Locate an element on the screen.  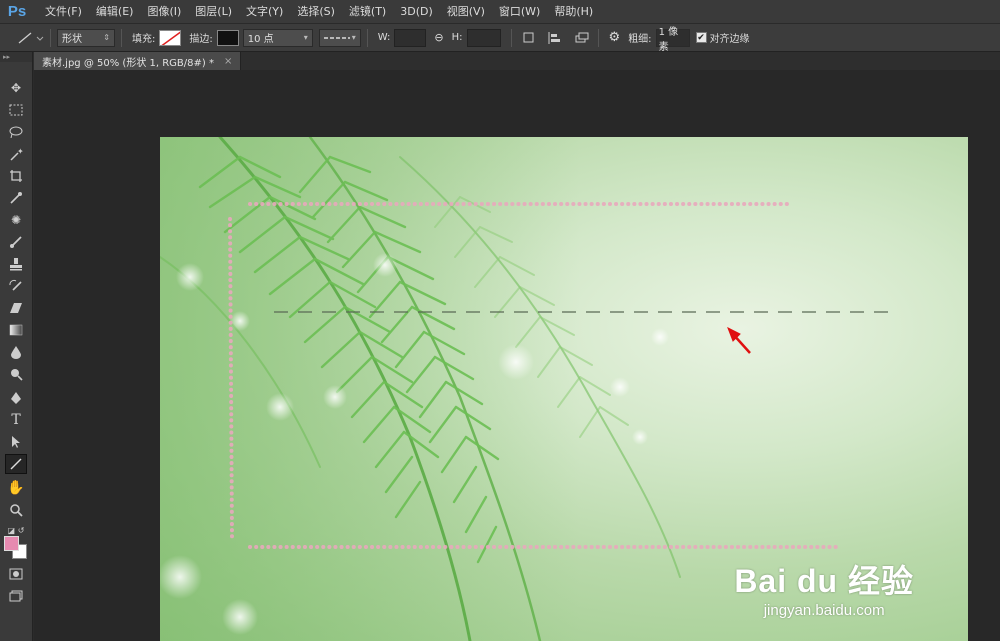
line-tool-icon is located at coordinates (16, 464).